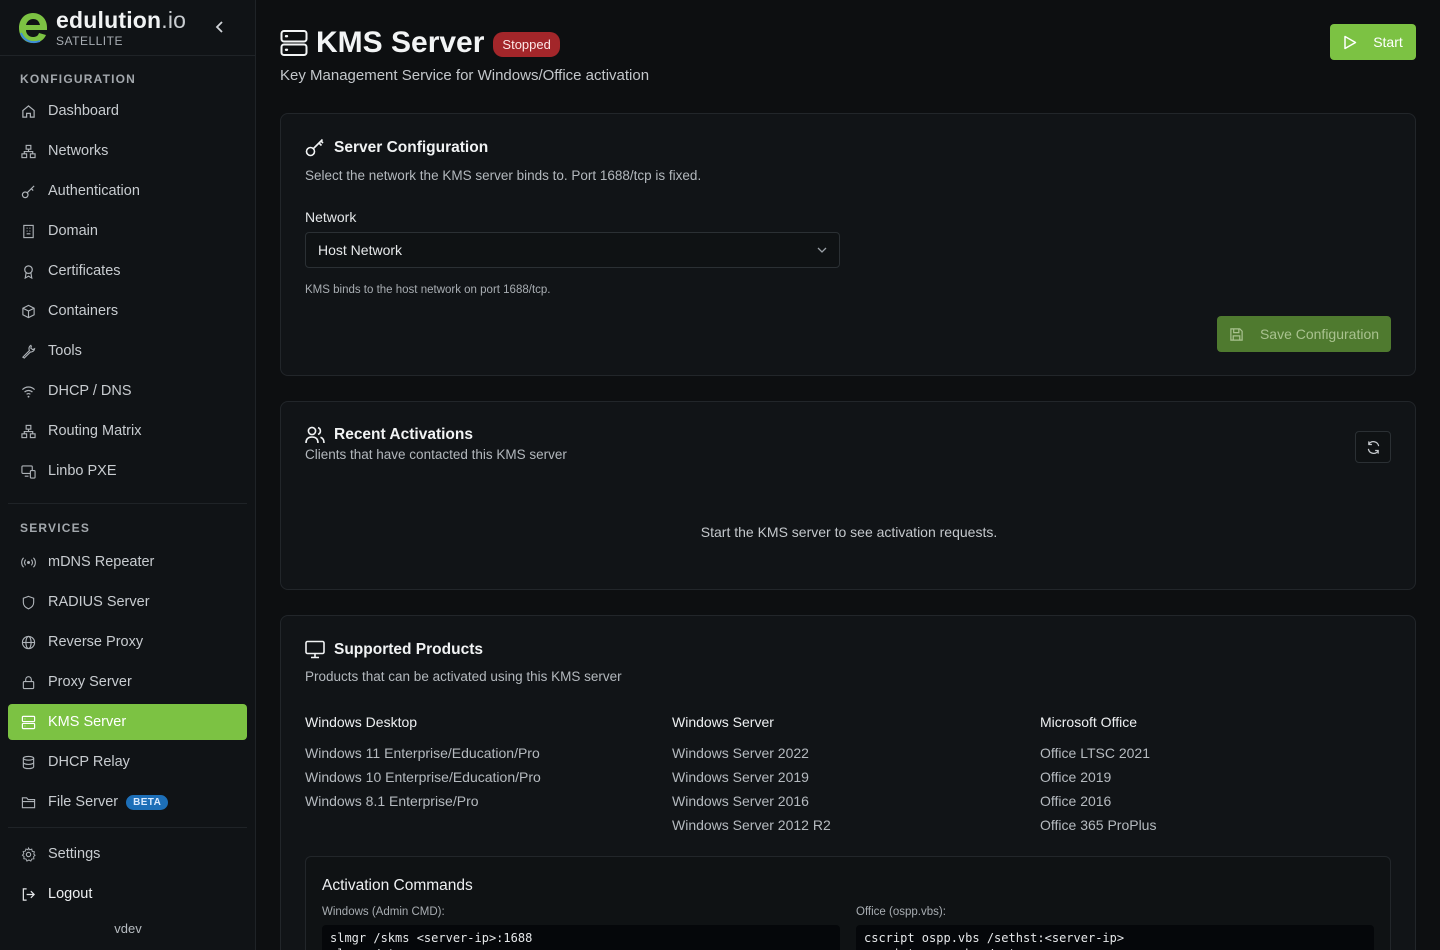 Image resolution: width=1440 pixels, height=950 pixels. Describe the element at coordinates (96, 642) in the screenshot. I see `sidebar-item-label: Reverse Proxy` at that location.